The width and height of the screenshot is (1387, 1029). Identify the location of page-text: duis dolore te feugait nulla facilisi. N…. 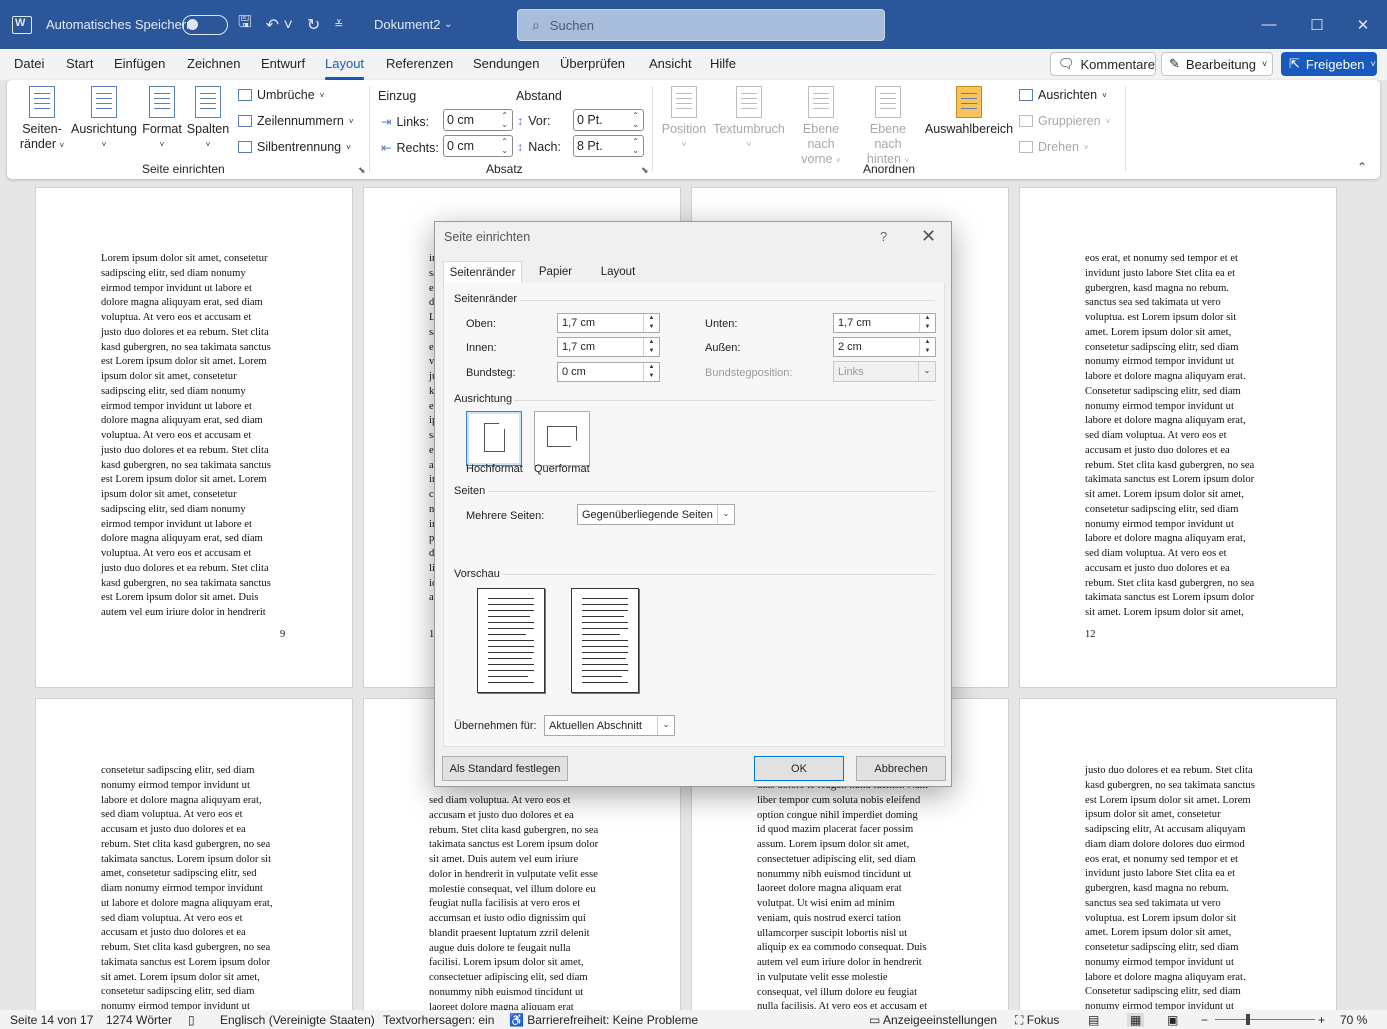
(842, 894).